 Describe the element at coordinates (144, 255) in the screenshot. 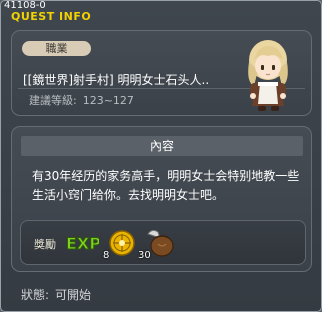

I see `pouch-count: 30` at that location.